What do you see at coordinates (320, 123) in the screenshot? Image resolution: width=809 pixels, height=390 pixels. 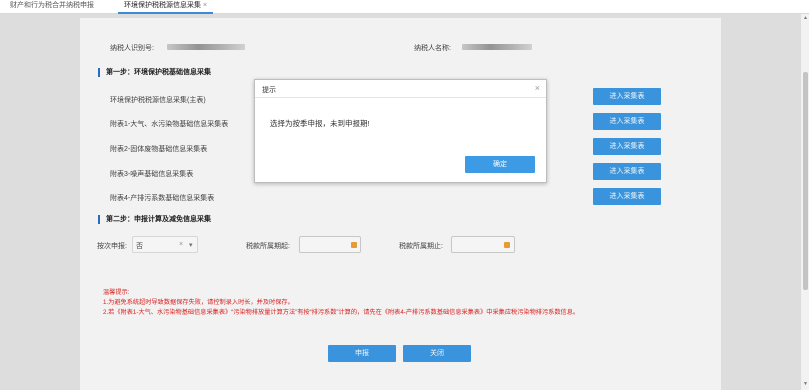 I see `dialog-message: 选择为按季申报，未到申报期!` at bounding box center [320, 123].